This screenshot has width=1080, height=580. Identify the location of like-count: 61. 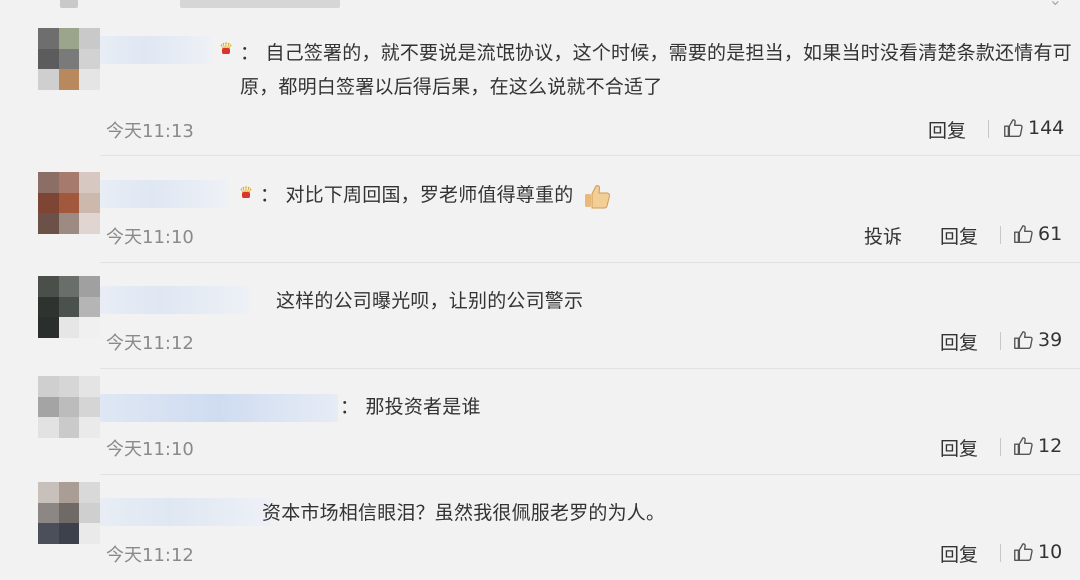
(1050, 234).